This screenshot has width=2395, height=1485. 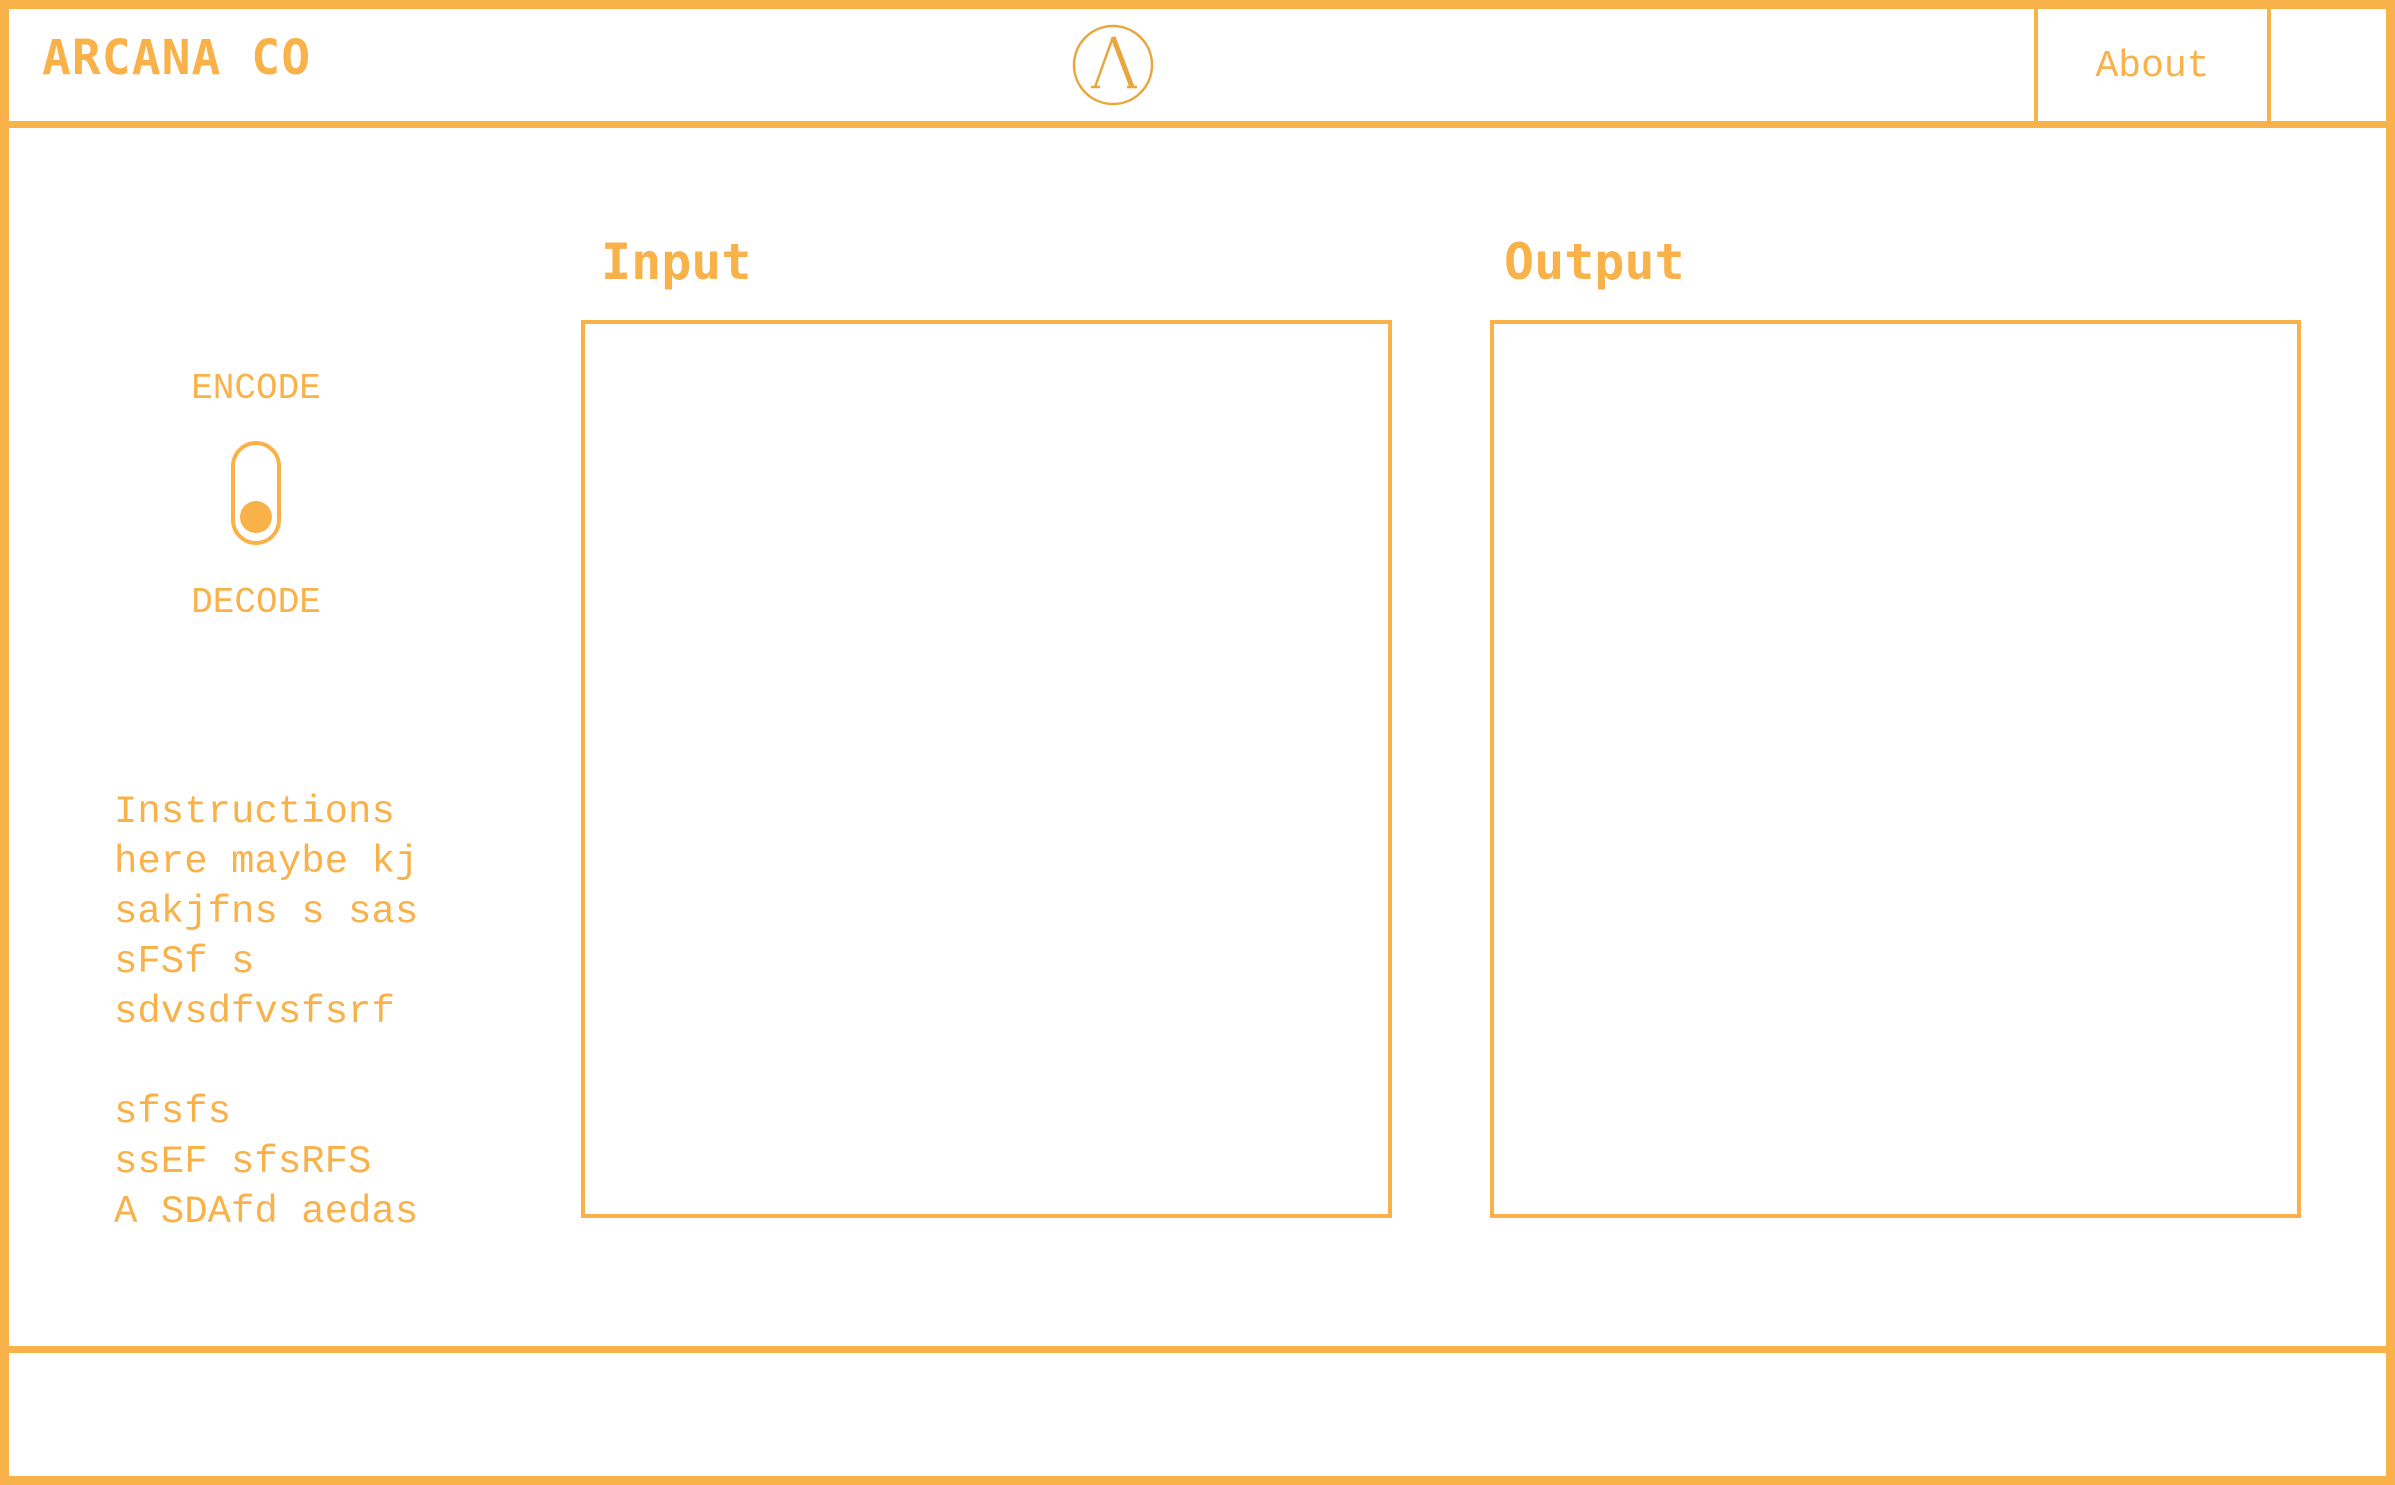 I want to click on footer-divider, so click(x=1197, y=1349).